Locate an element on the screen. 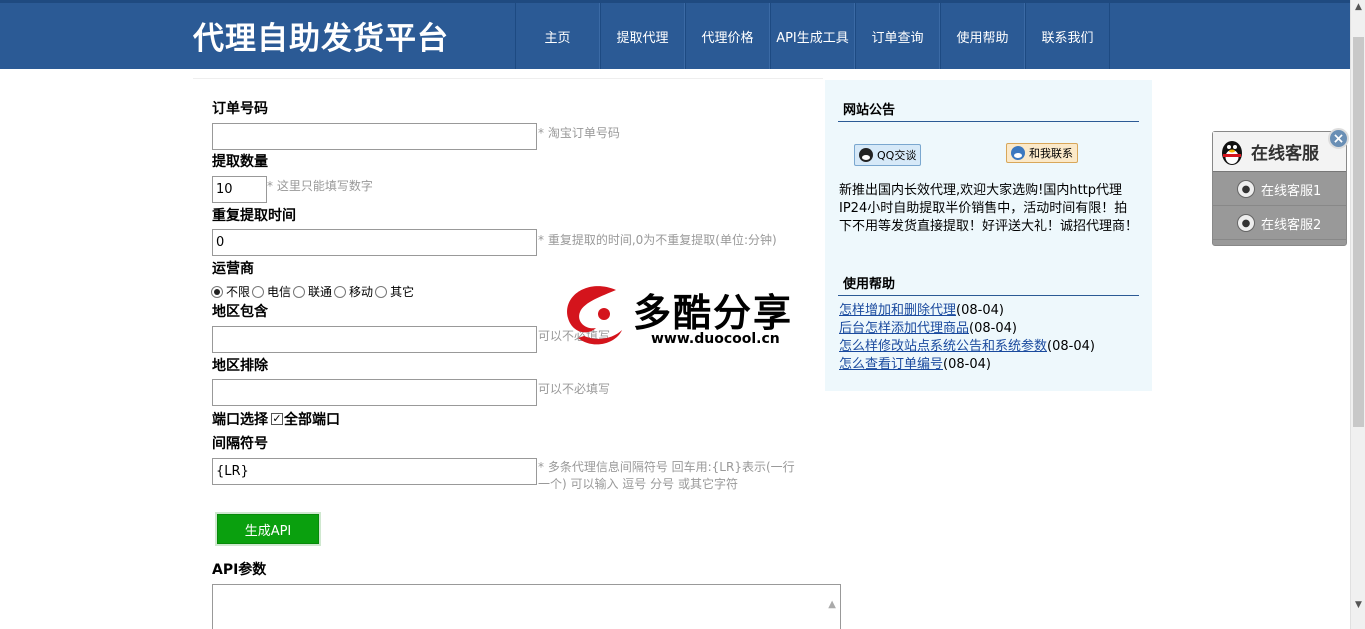  service-item-2: ● 在线客服2 is located at coordinates (1279, 223).